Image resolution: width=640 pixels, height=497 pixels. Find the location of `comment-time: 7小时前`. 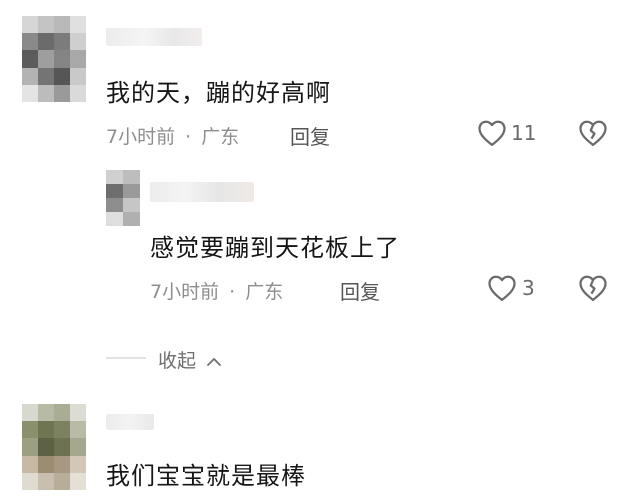

comment-time: 7小时前 is located at coordinates (141, 137).